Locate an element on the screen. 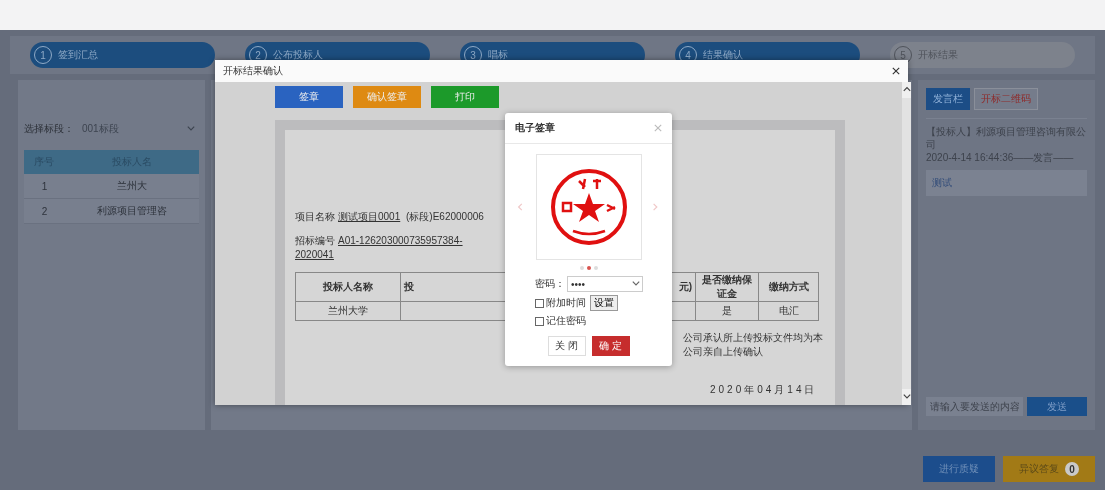  chevron-down-icon is located at coordinates (906, 397).